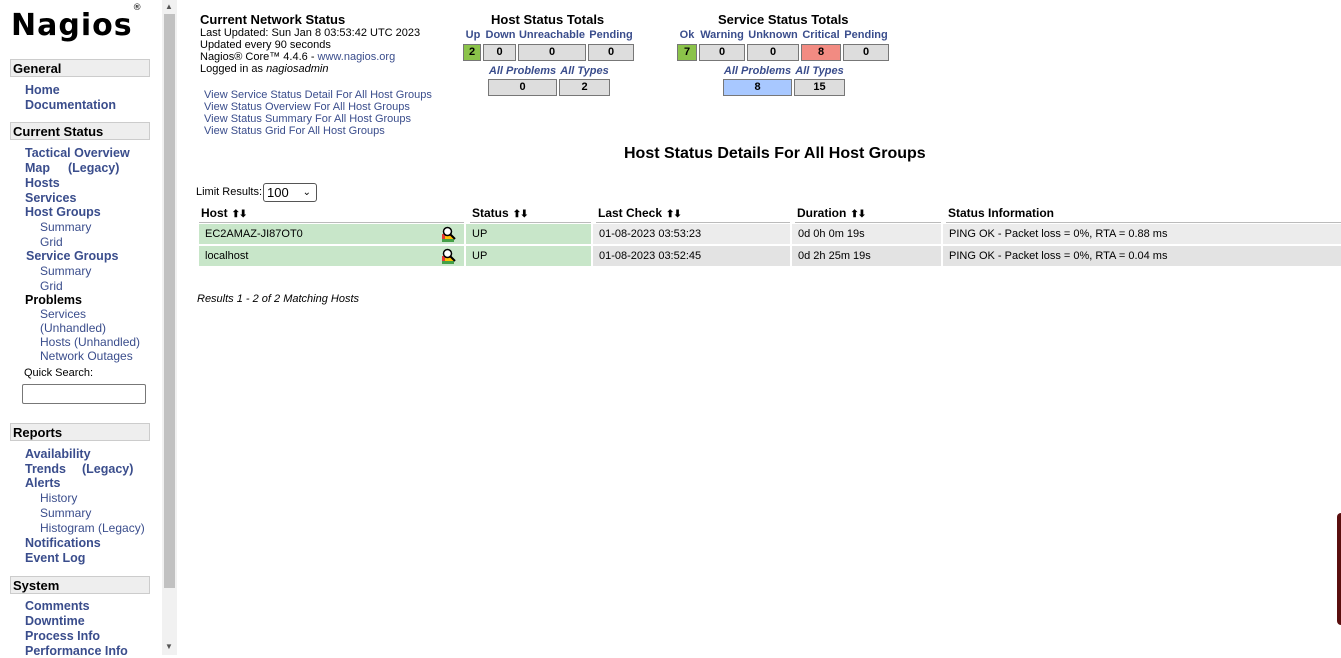  I want to click on nav-service-groups-summary: Summary, so click(65, 271).